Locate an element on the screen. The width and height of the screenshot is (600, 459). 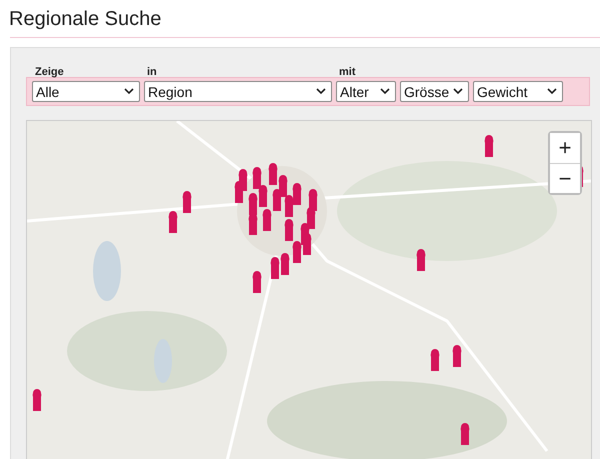
dropdown: Alle is located at coordinates (86, 91).